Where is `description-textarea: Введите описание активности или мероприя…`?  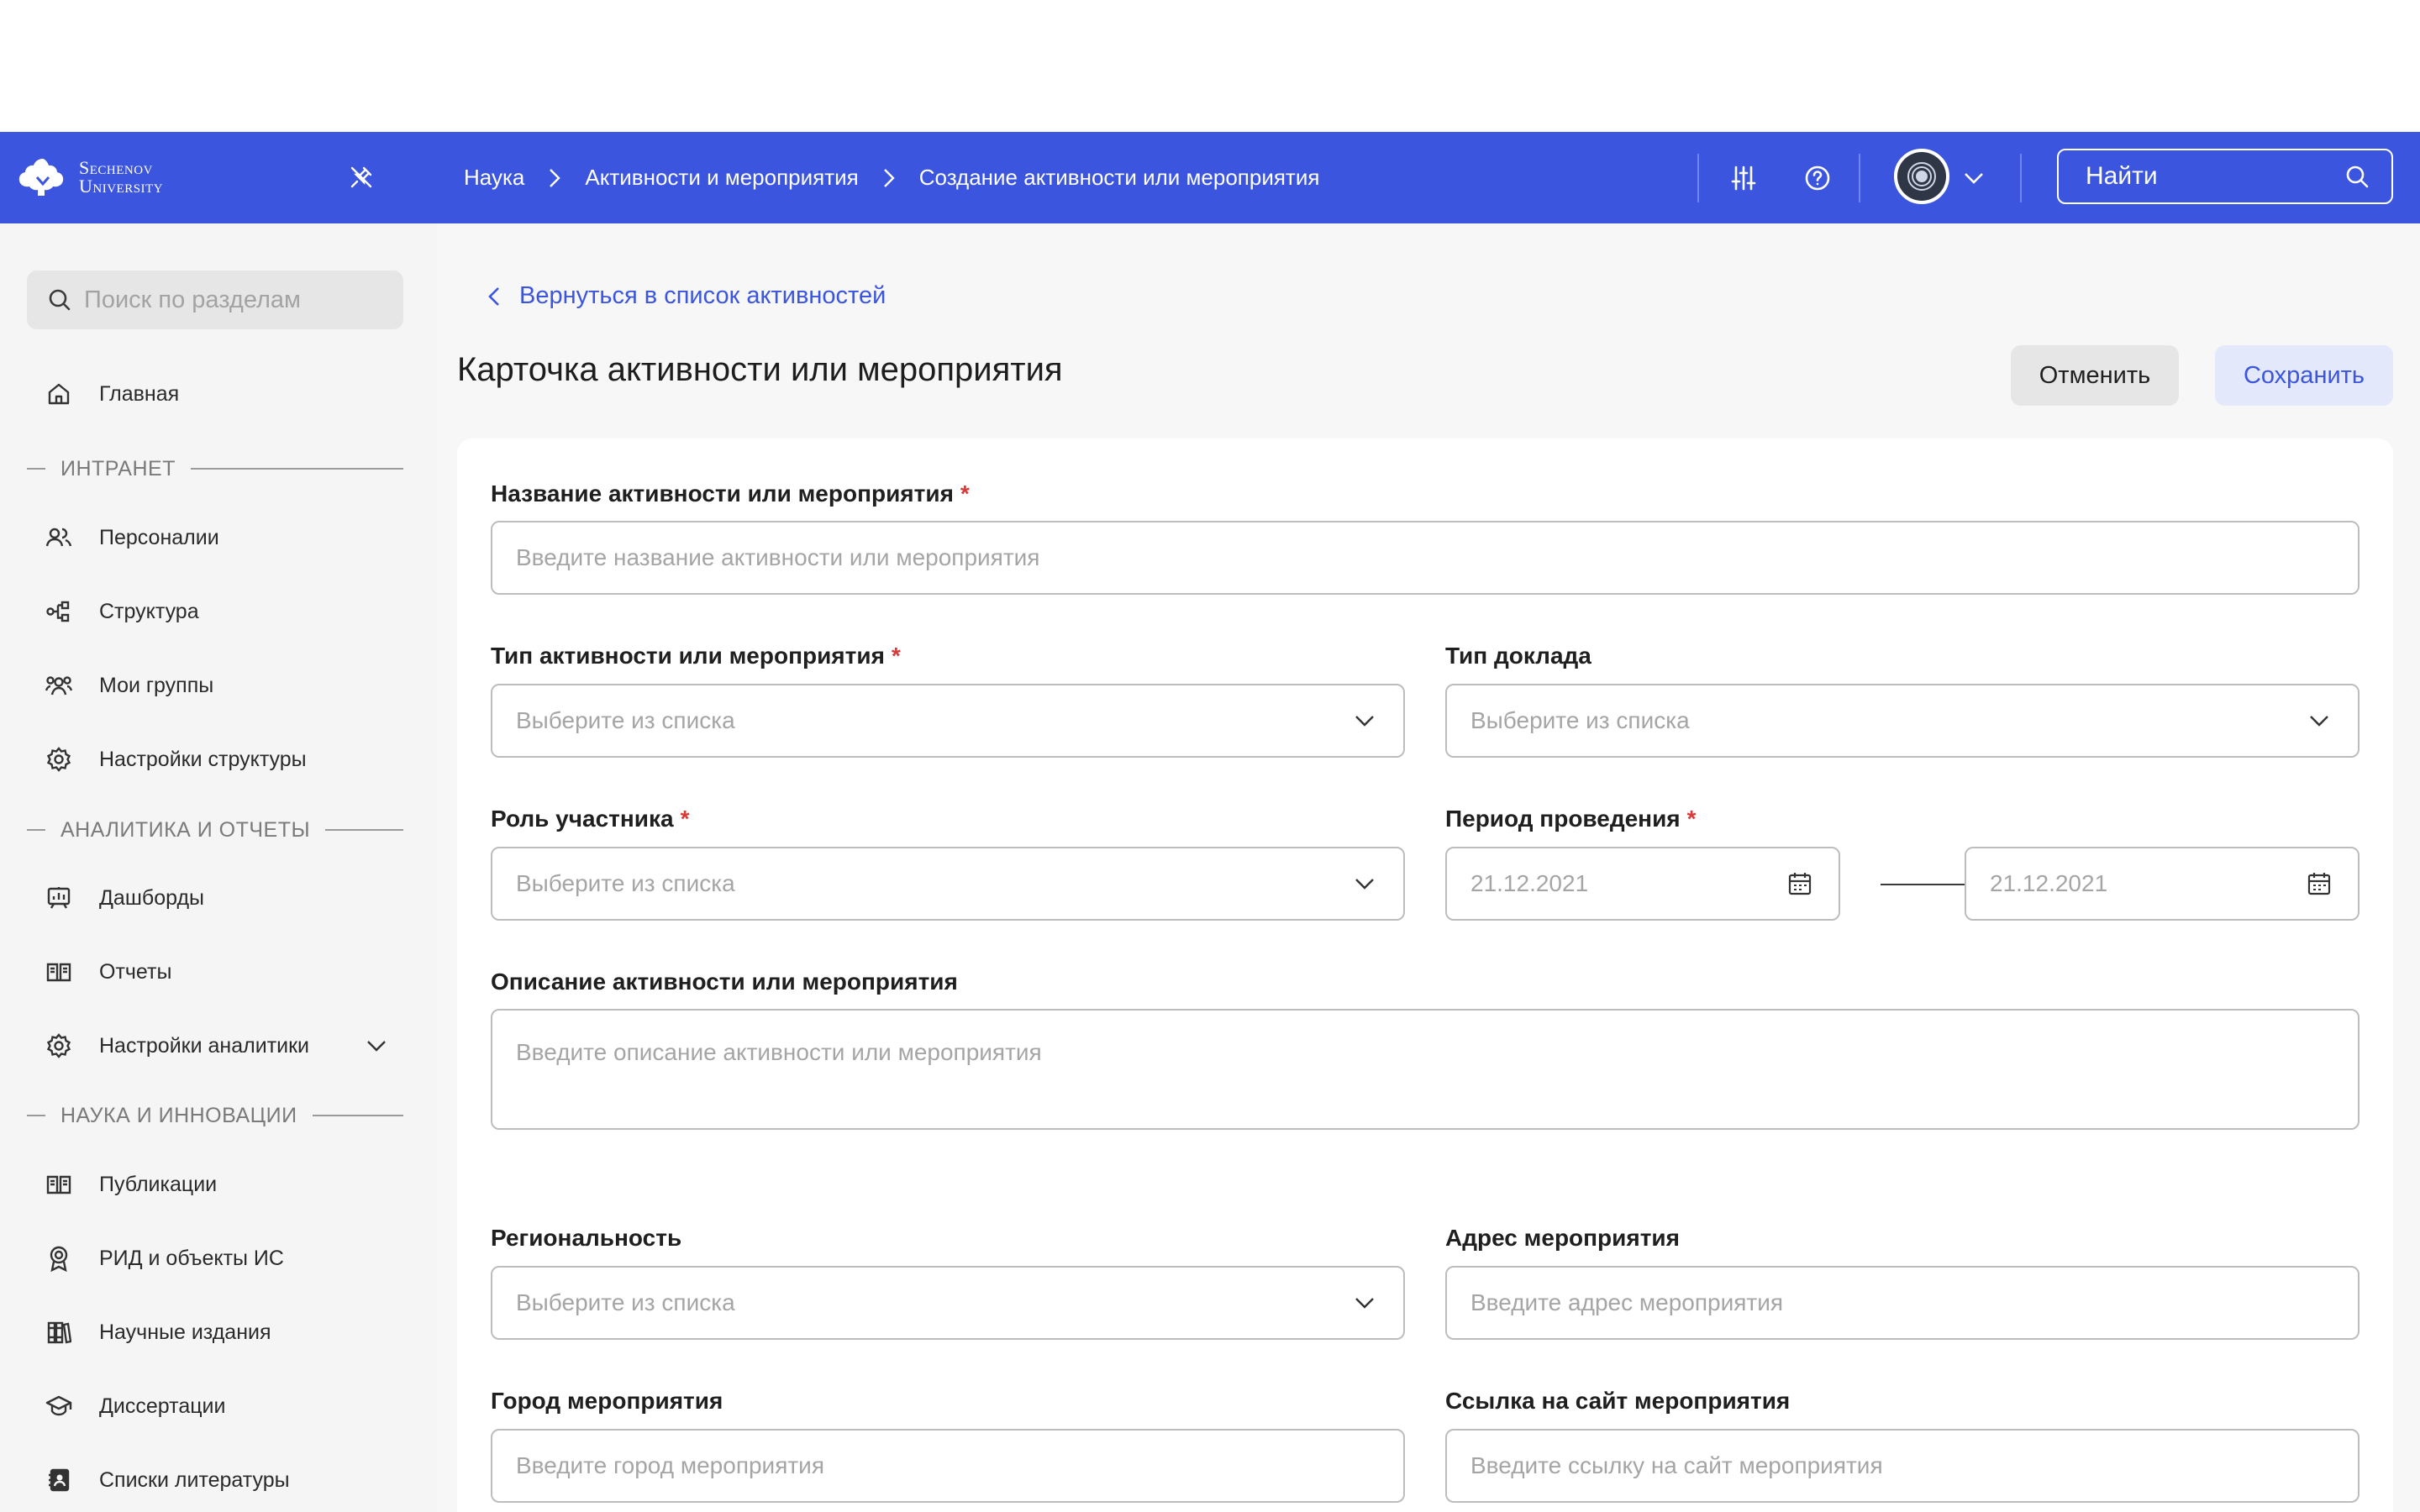
description-textarea: Введите описание активности или мероприя… is located at coordinates (1425, 1069).